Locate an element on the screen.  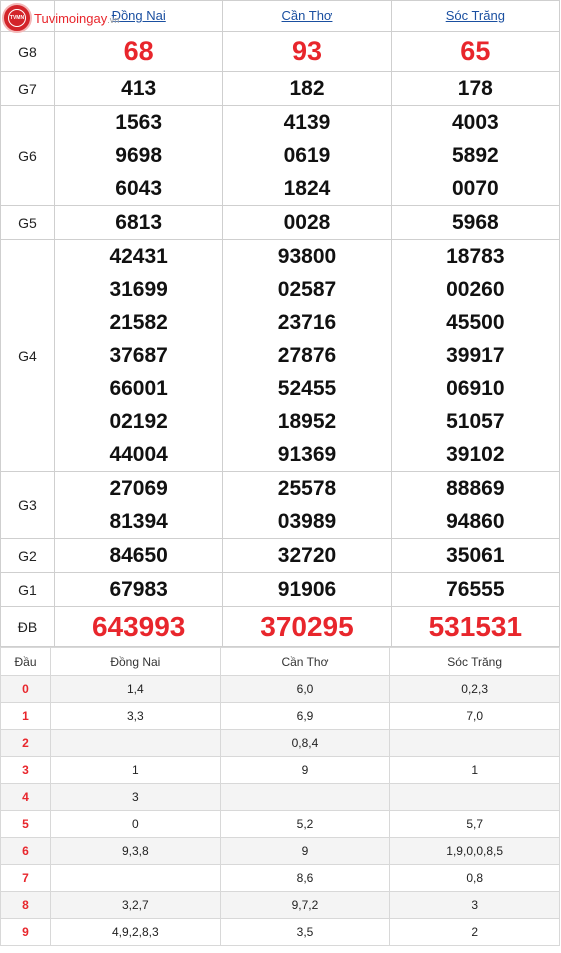
prize-number: 91369 is located at coordinates (307, 454).